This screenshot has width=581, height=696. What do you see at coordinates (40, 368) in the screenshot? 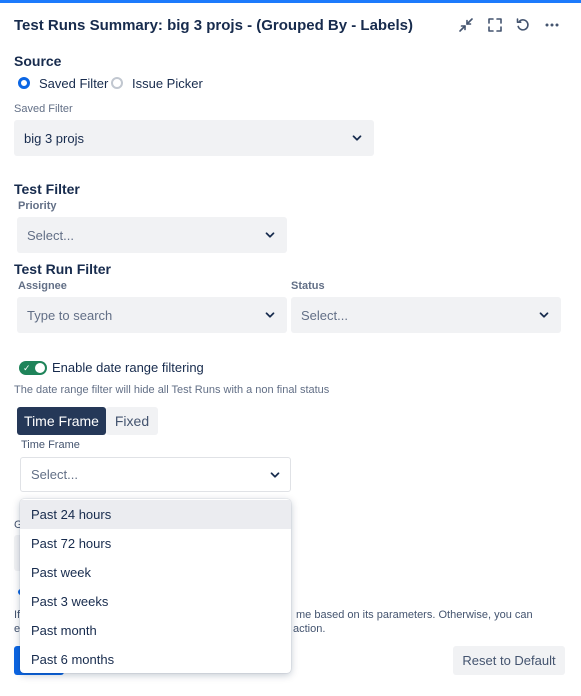
I see `toggle-knob` at bounding box center [40, 368].